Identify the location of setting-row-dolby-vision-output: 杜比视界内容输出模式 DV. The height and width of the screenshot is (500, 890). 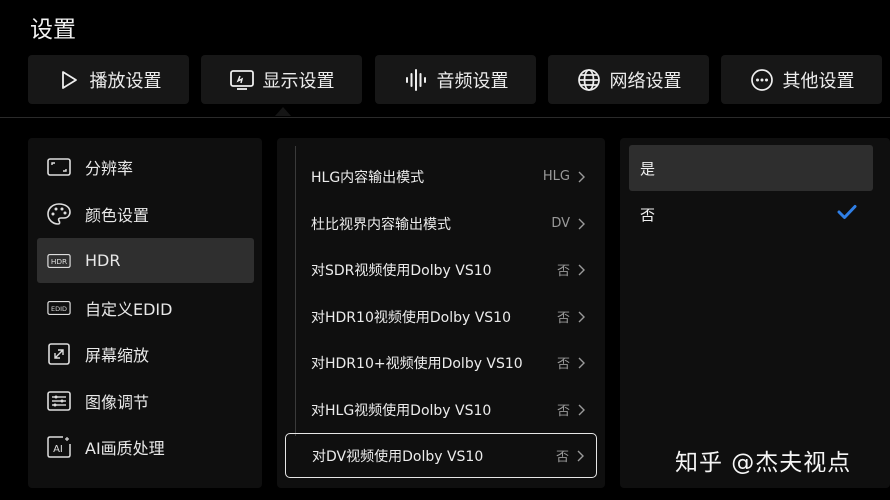
(441, 223).